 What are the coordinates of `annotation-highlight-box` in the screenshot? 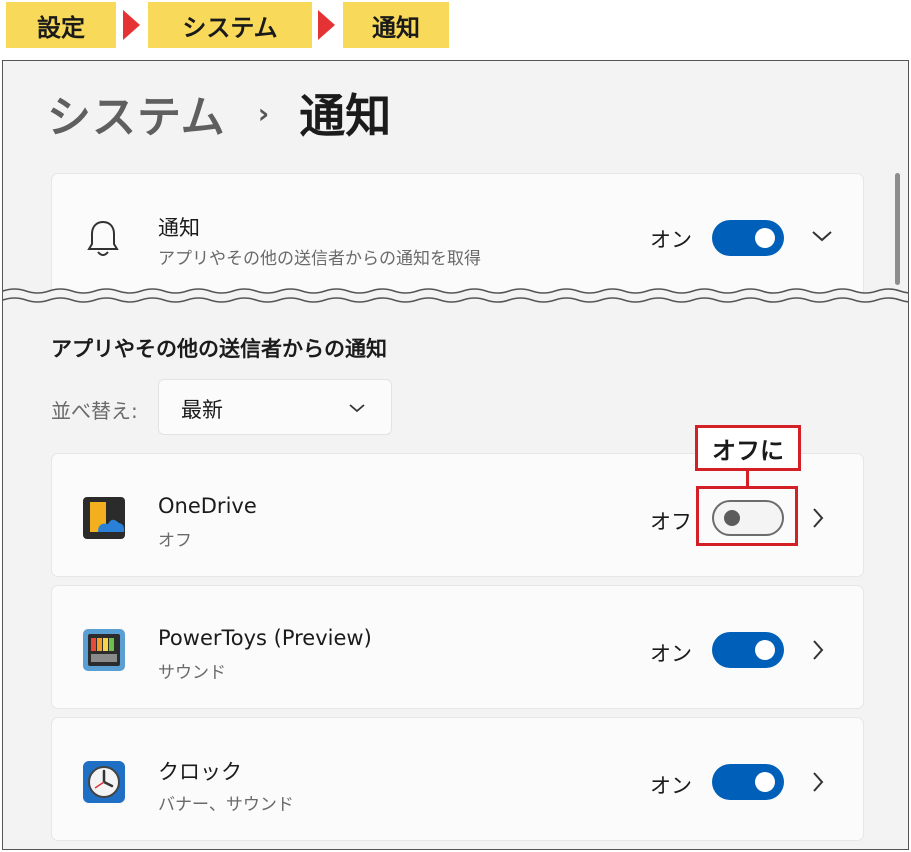 It's located at (747, 516).